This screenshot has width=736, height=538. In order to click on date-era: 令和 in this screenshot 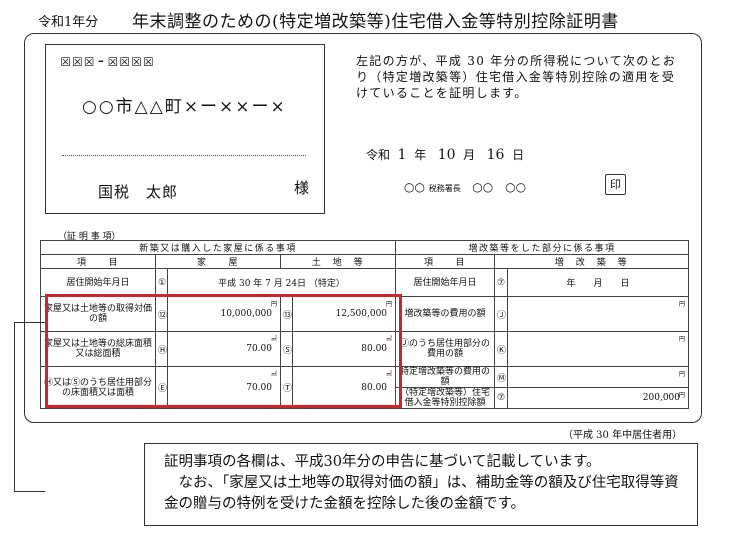, I will do `click(378, 155)`.